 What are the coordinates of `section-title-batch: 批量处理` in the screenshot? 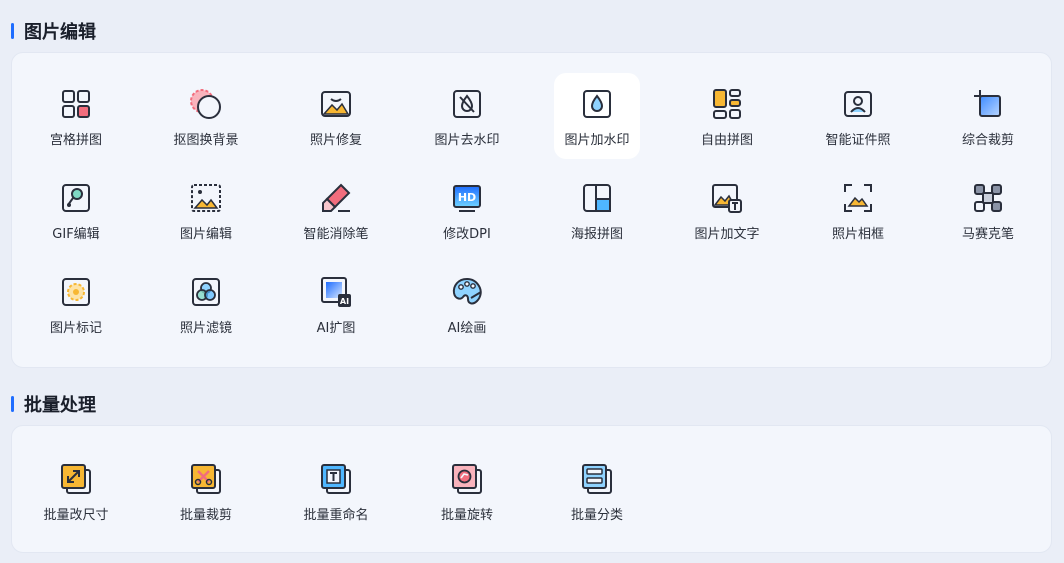 It's located at (53, 404).